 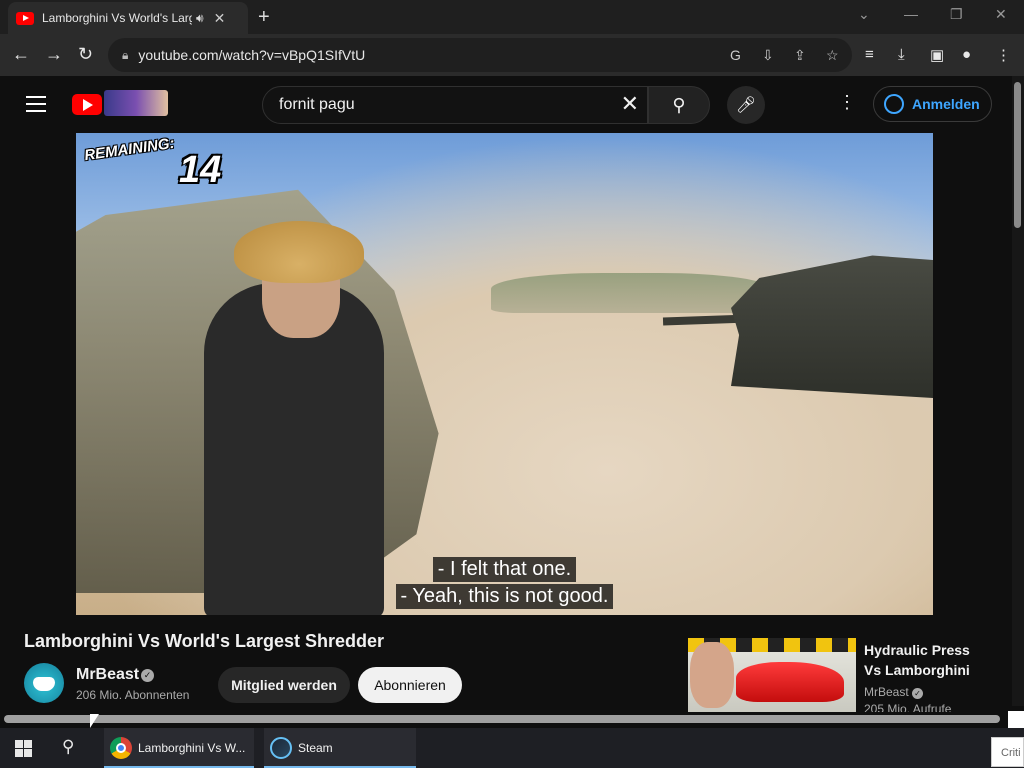 I want to click on youtube-header: fornit pagu ✕ ⚲ 🎤︎ ⋮ Anmelden, so click(x=506, y=104).